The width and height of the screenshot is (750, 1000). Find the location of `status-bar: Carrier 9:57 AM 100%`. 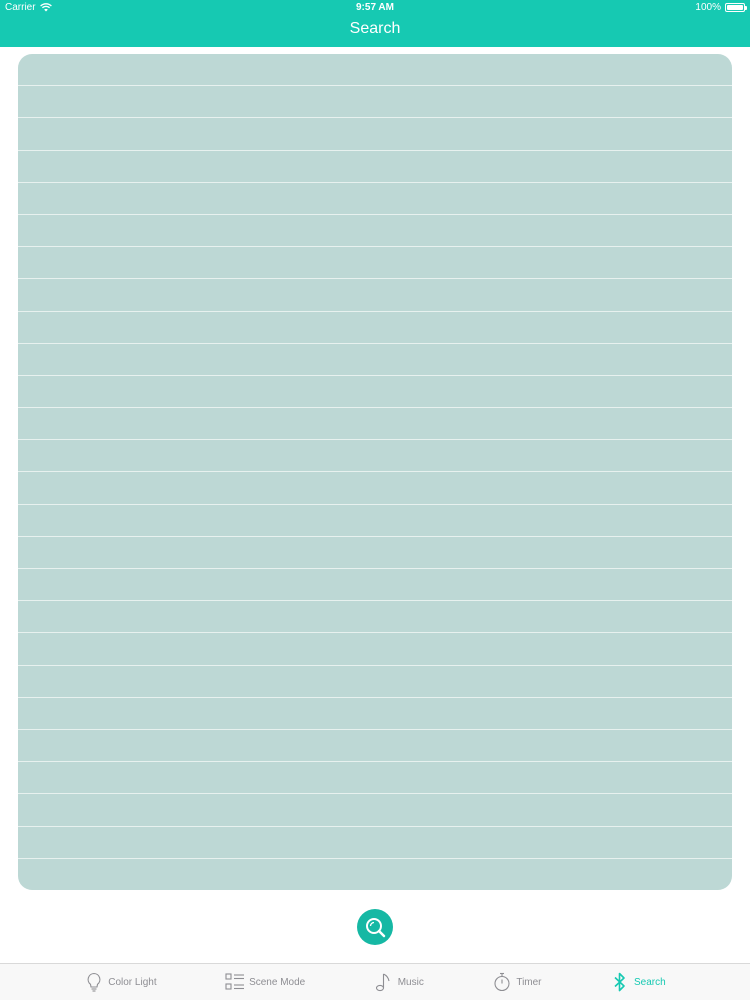

status-bar: Carrier 9:57 AM 100% is located at coordinates (375, 8).